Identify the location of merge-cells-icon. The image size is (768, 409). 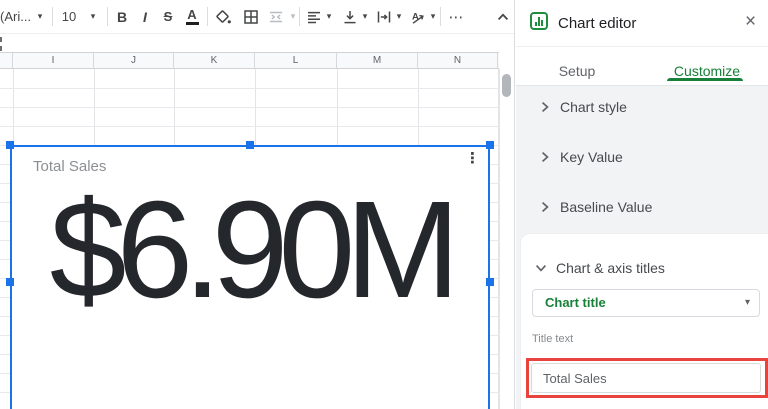
(276, 16).